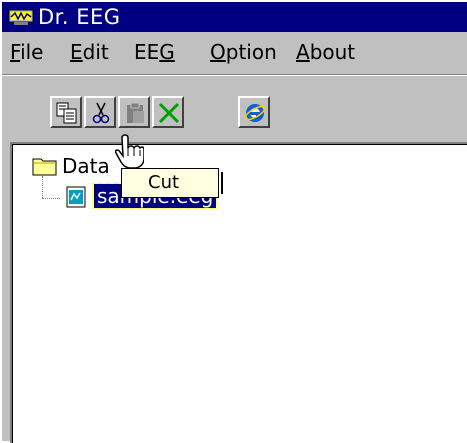  I want to click on delete-button, so click(168, 112).